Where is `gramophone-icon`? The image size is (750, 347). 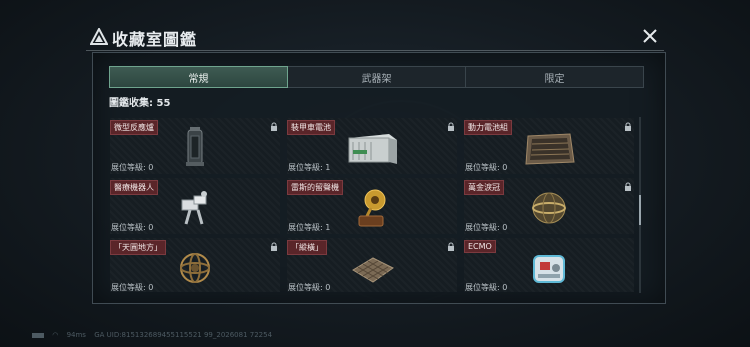 gramophone-icon is located at coordinates (372, 208).